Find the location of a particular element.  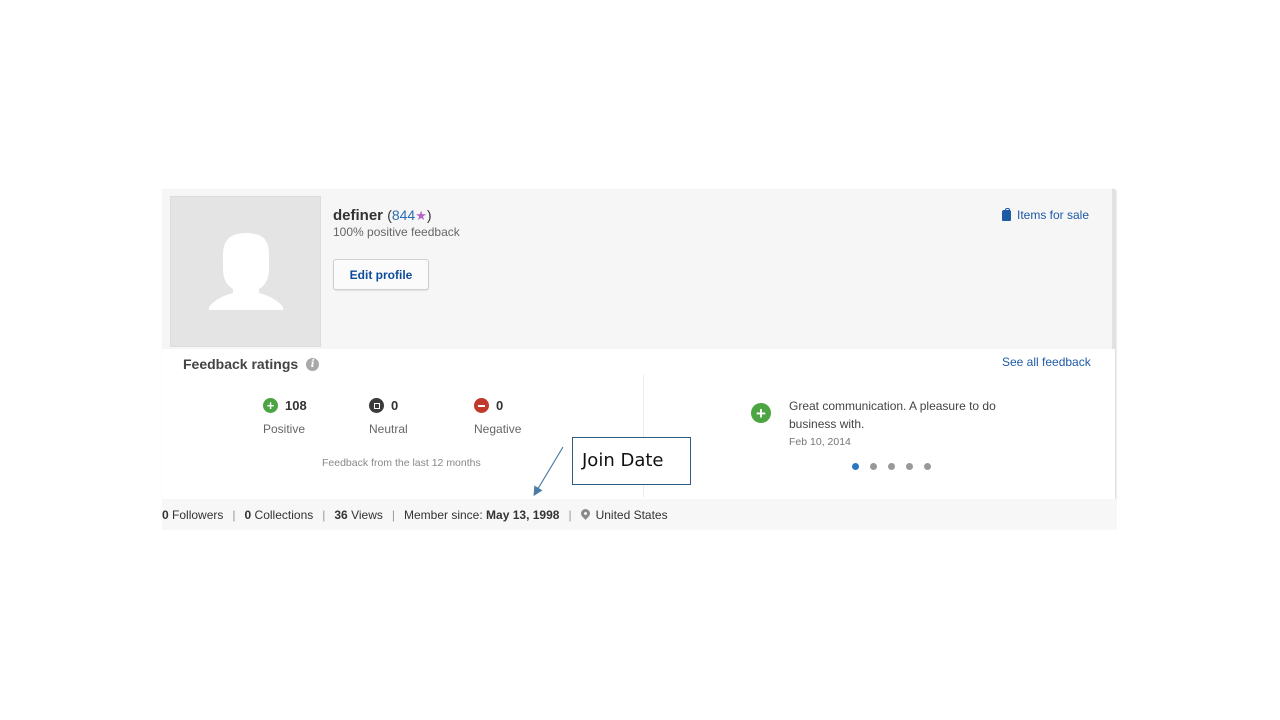

callout-arrow is located at coordinates (548, 471).